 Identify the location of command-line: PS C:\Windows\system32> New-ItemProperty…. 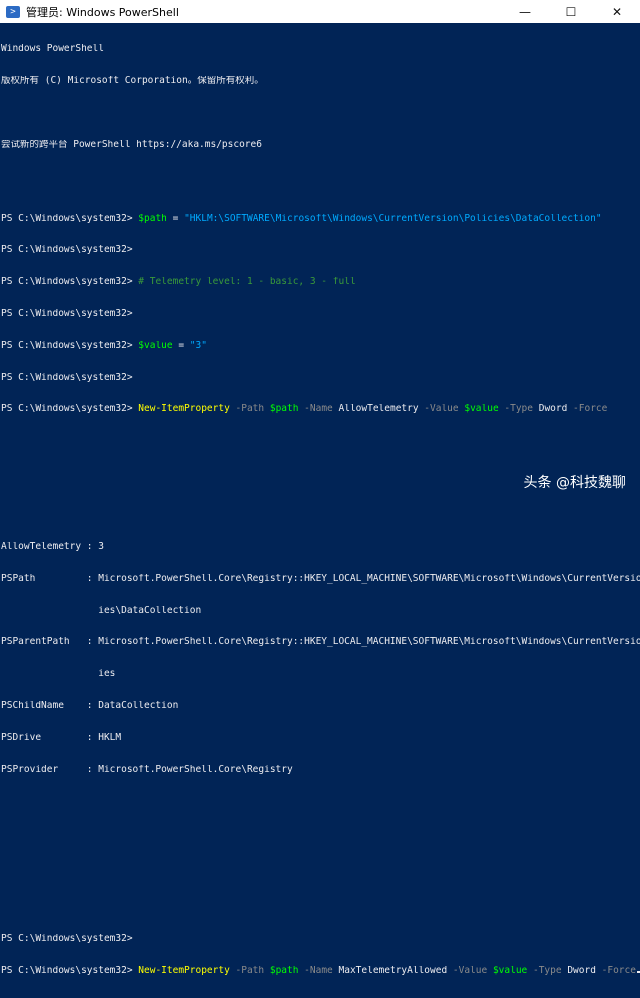
(320, 409).